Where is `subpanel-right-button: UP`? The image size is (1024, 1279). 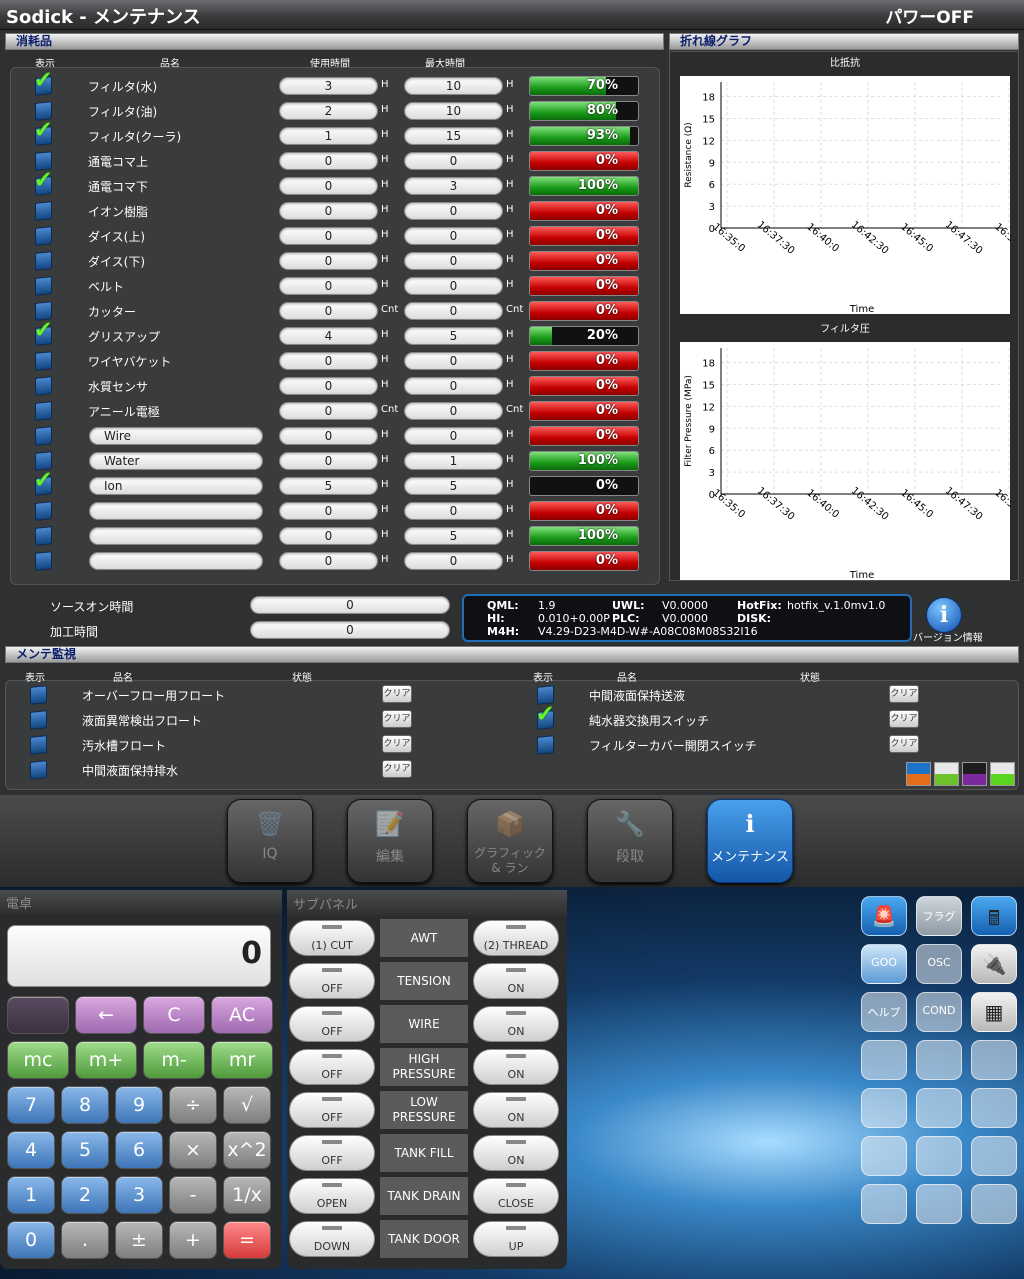
subpanel-right-button: UP is located at coordinates (516, 1239).